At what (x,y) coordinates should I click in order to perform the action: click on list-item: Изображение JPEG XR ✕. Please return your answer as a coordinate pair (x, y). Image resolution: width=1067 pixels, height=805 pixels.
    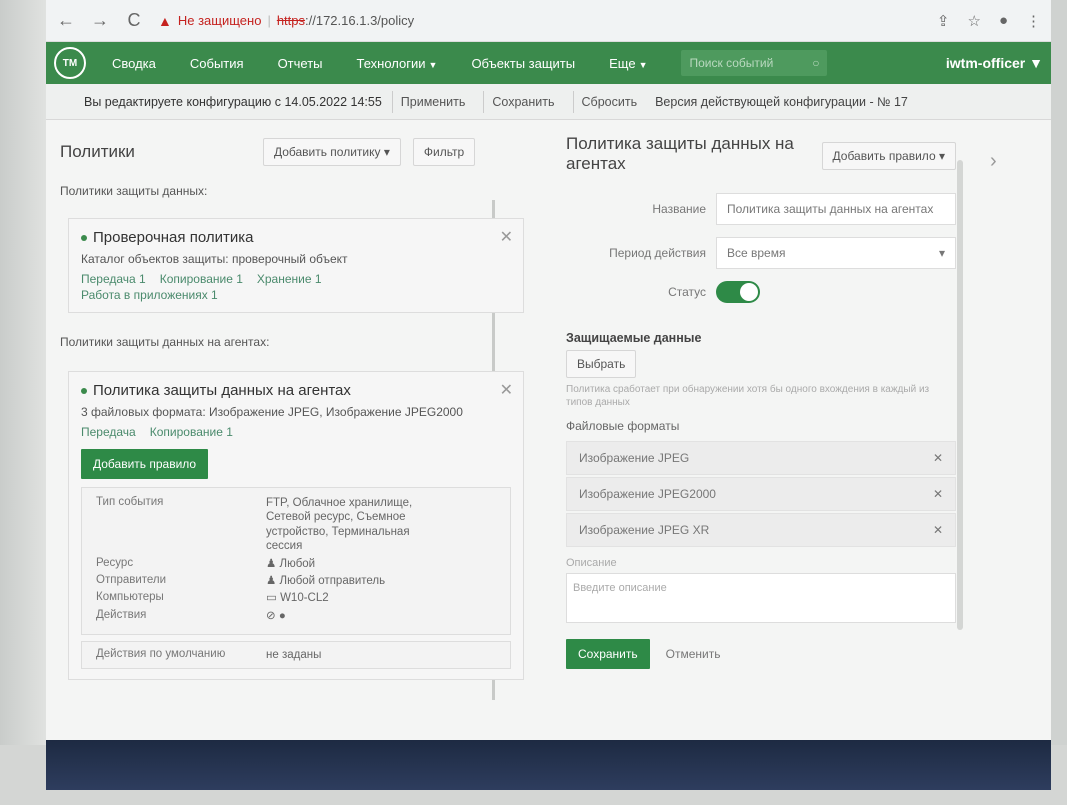
    Looking at the image, I should click on (761, 529).